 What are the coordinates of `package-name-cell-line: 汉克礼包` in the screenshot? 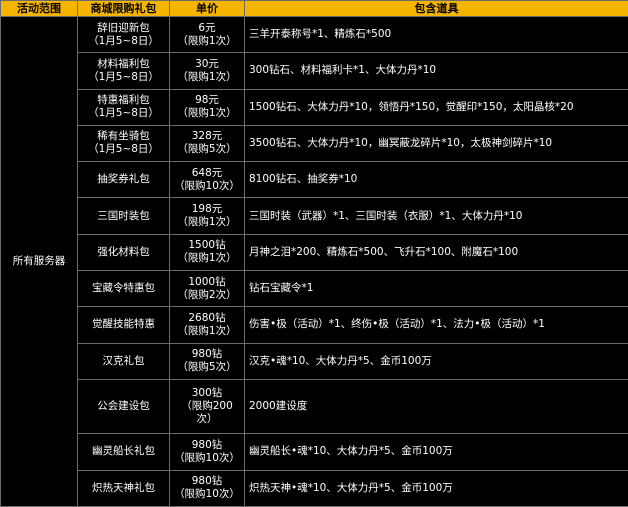 It's located at (123, 360).